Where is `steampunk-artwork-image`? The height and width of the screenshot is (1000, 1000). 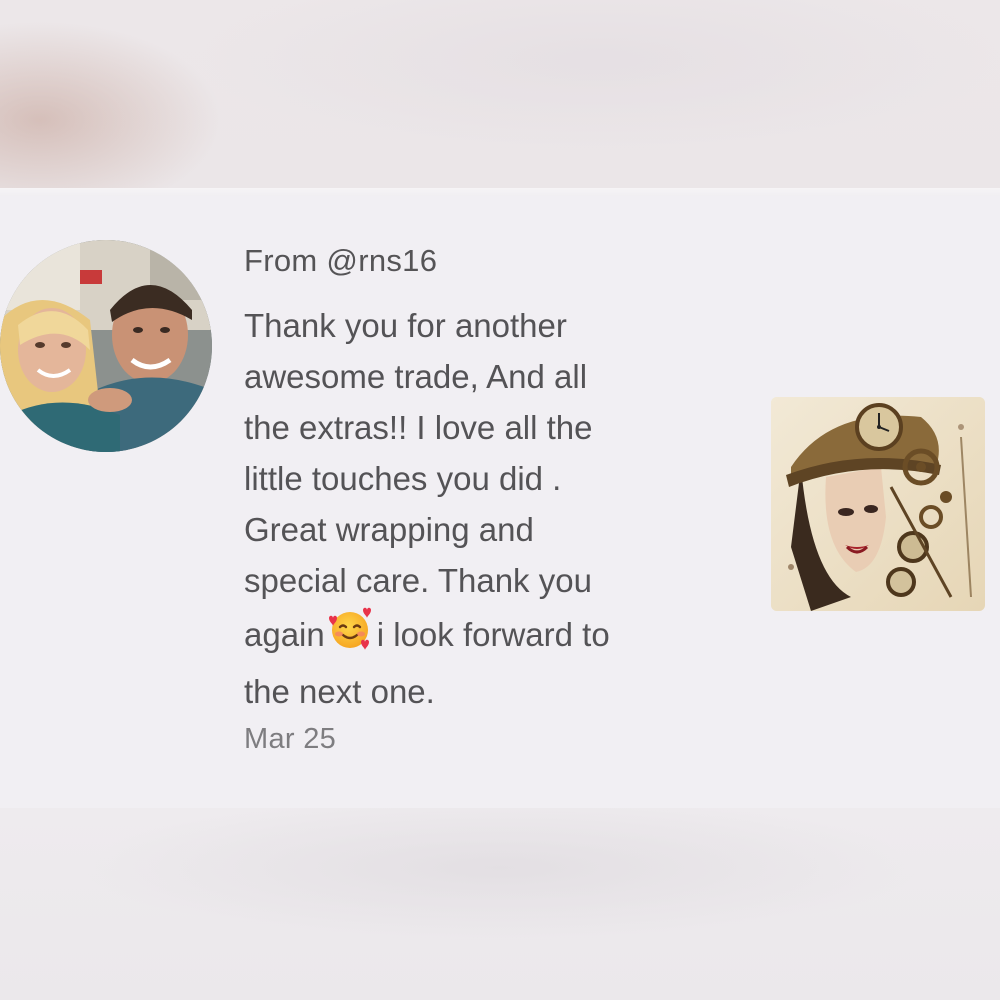 steampunk-artwork-image is located at coordinates (878, 504).